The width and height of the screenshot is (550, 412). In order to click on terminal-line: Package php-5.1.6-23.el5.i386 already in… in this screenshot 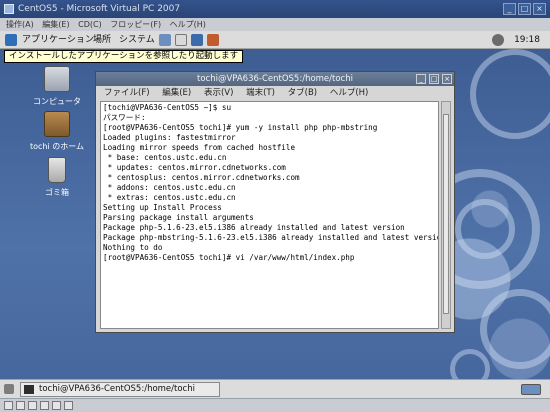, I will do `click(254, 227)`.